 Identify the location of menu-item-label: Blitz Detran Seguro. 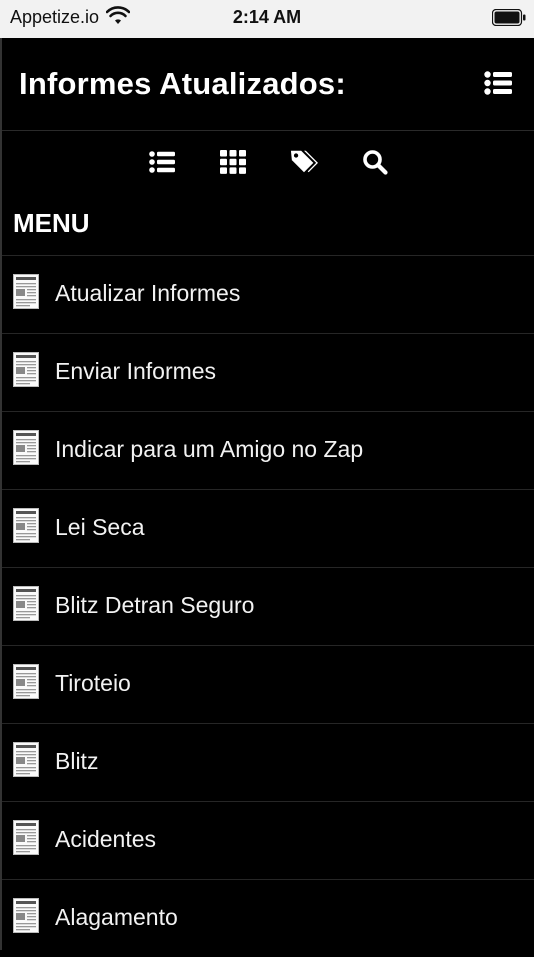
(155, 605).